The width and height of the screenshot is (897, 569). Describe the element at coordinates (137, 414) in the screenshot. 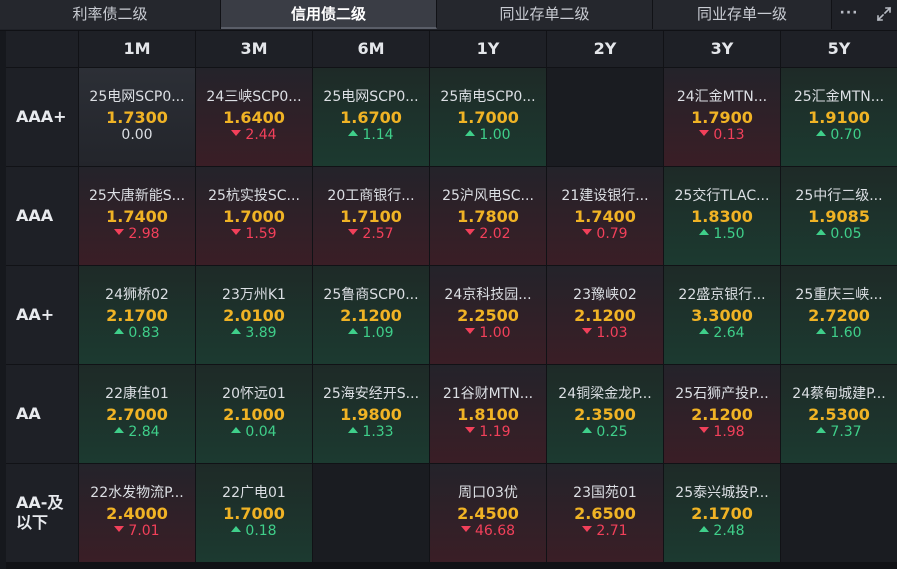

I see `bond-cell: 22康佳01 2.7000 2.84` at that location.